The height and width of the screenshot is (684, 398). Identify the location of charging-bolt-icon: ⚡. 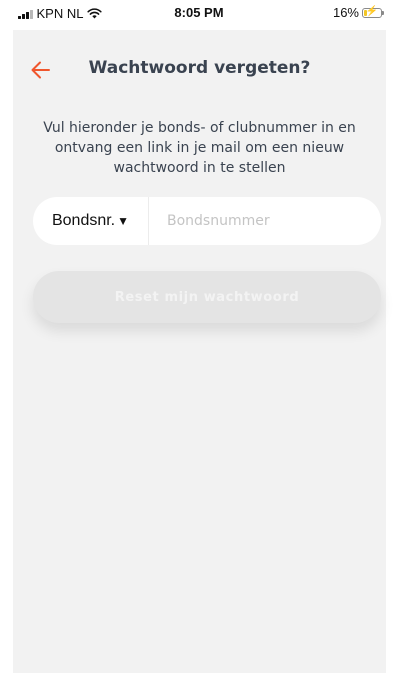
(372, 11).